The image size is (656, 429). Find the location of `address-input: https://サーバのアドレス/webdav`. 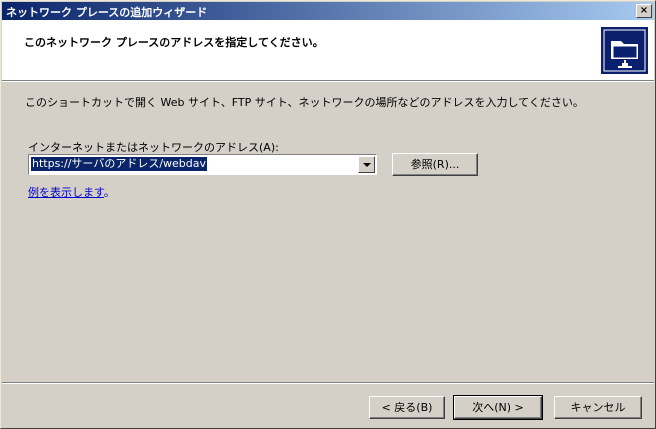

address-input: https://サーバのアドレス/webdav is located at coordinates (119, 164).